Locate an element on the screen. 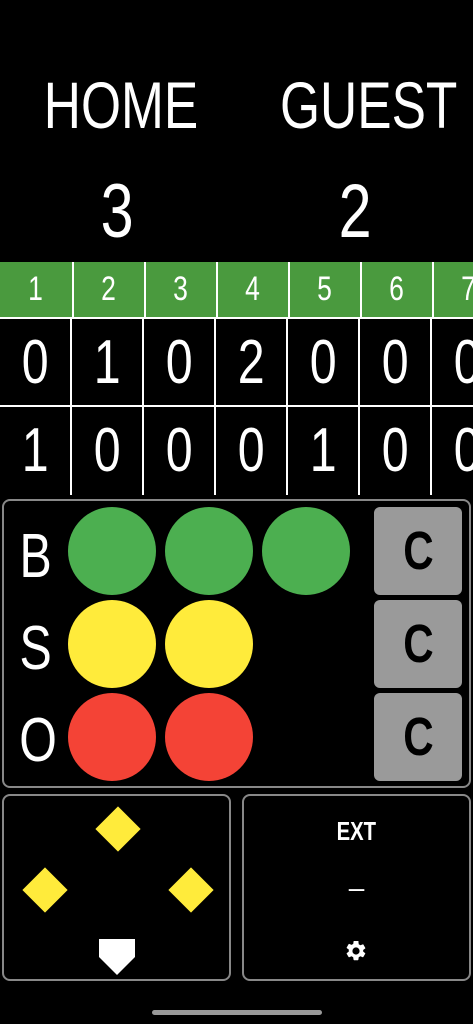 This screenshot has width=473, height=1024. home-inning-score: 2 is located at coordinates (251, 362).